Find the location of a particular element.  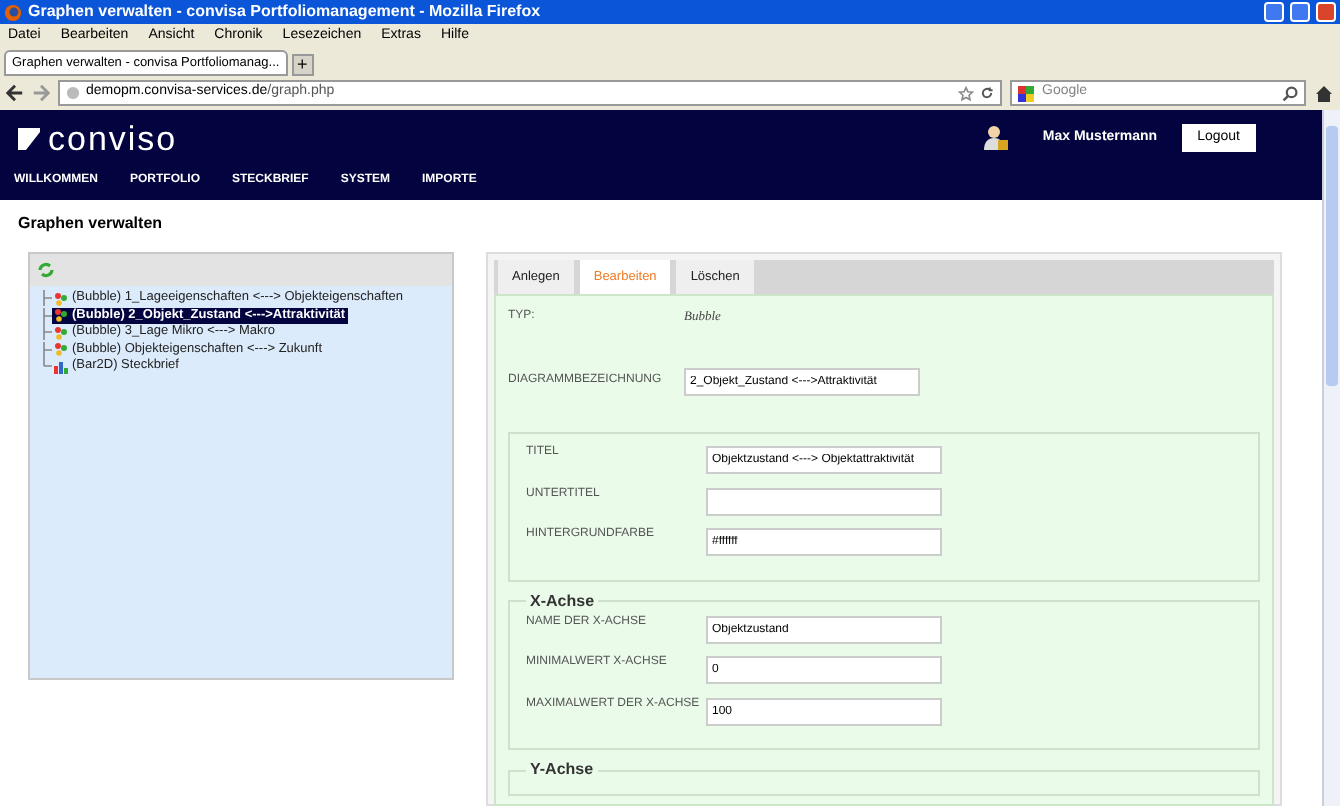

search-icon is located at coordinates (1290, 93).